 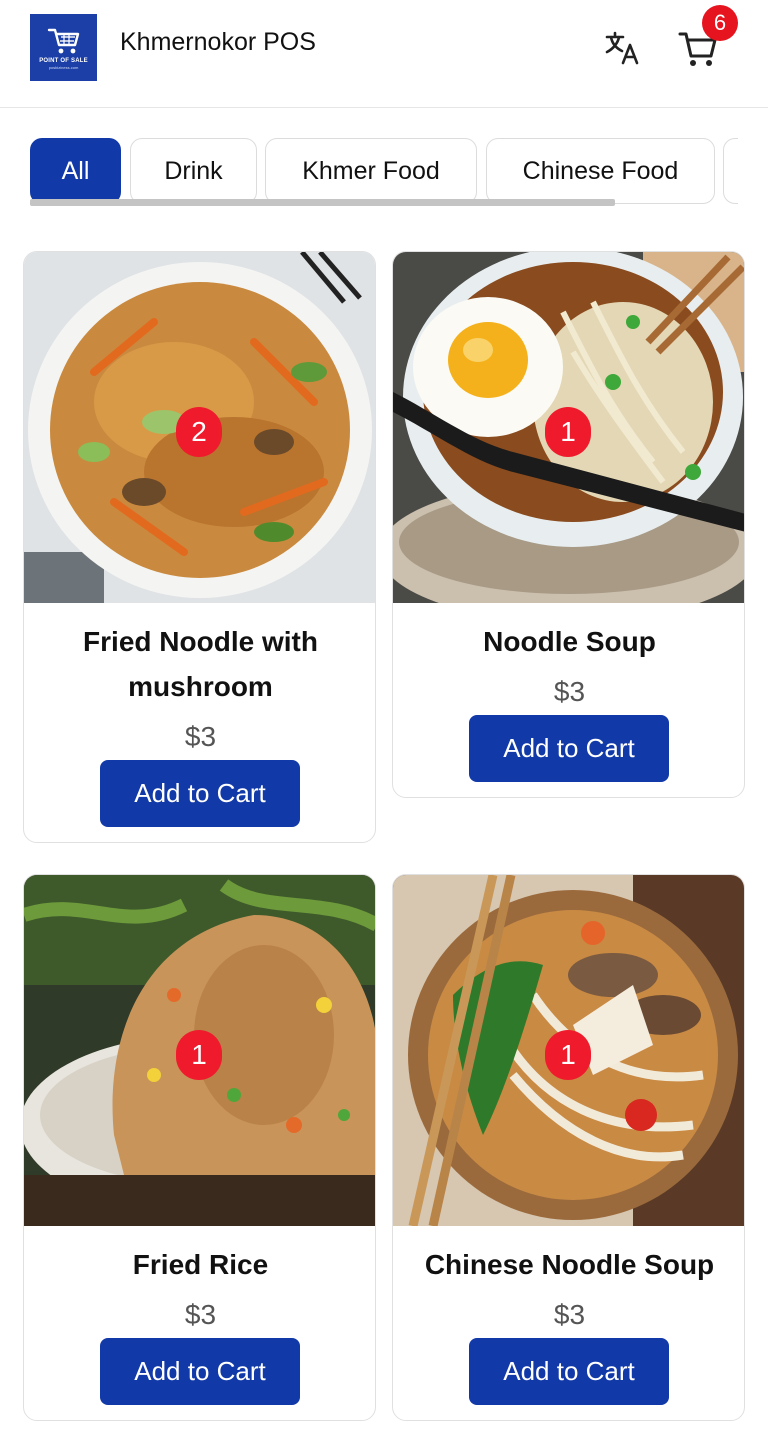 I want to click on tab-drink: Drink, so click(x=193, y=171).